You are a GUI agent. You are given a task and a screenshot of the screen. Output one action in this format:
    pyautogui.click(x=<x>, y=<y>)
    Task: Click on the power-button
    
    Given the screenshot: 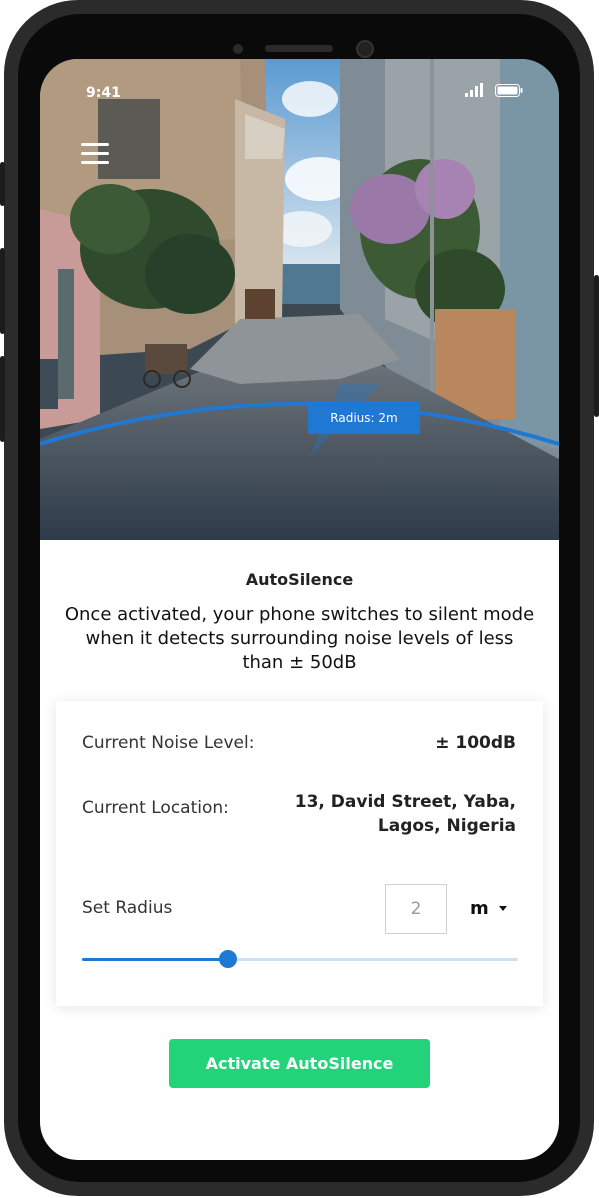 What is the action you would take?
    pyautogui.click(x=596, y=346)
    